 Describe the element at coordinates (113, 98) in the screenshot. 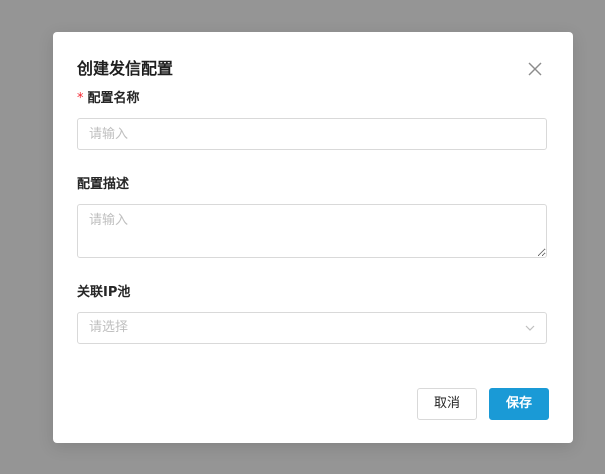

I see `config-name-label-text: 配置名称` at that location.